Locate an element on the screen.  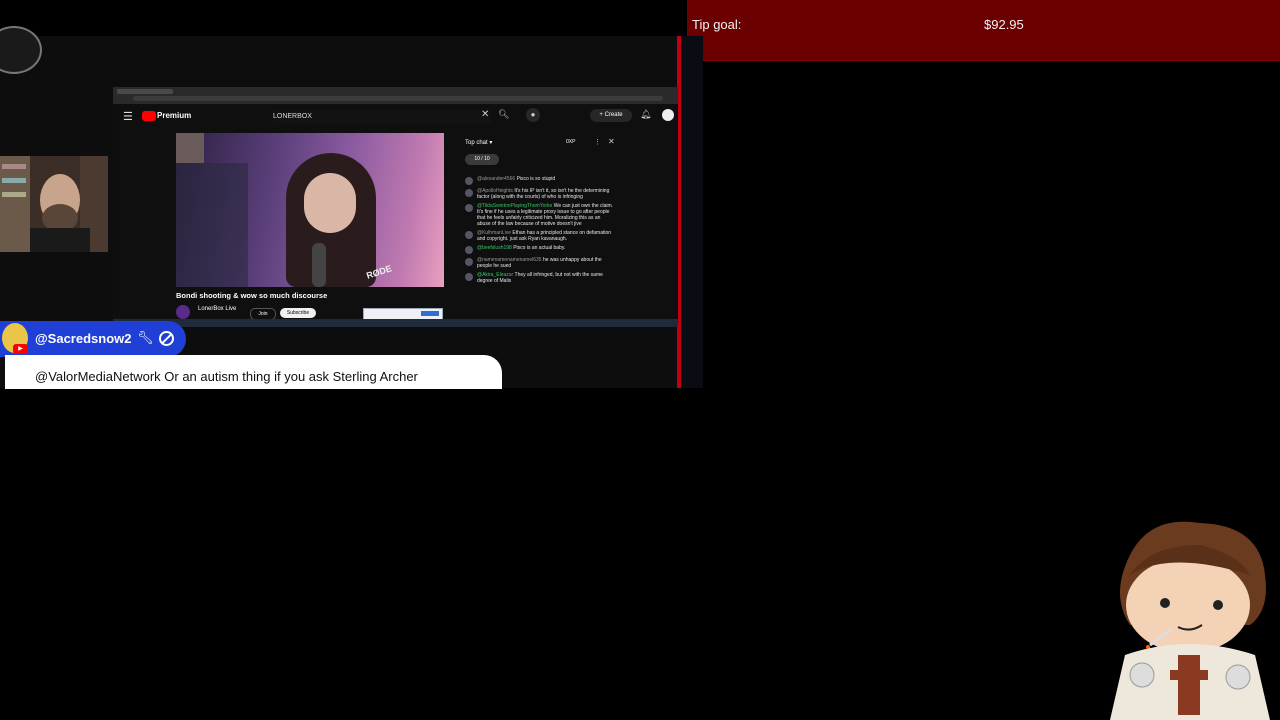
chat-message: @beefslush198 Pisco is an actual baby. is located at coordinates (540, 249).